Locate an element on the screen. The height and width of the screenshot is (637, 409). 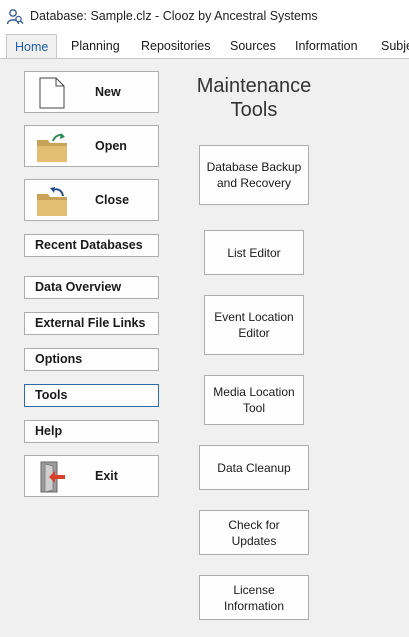
close-folder-icon is located at coordinates (52, 201).